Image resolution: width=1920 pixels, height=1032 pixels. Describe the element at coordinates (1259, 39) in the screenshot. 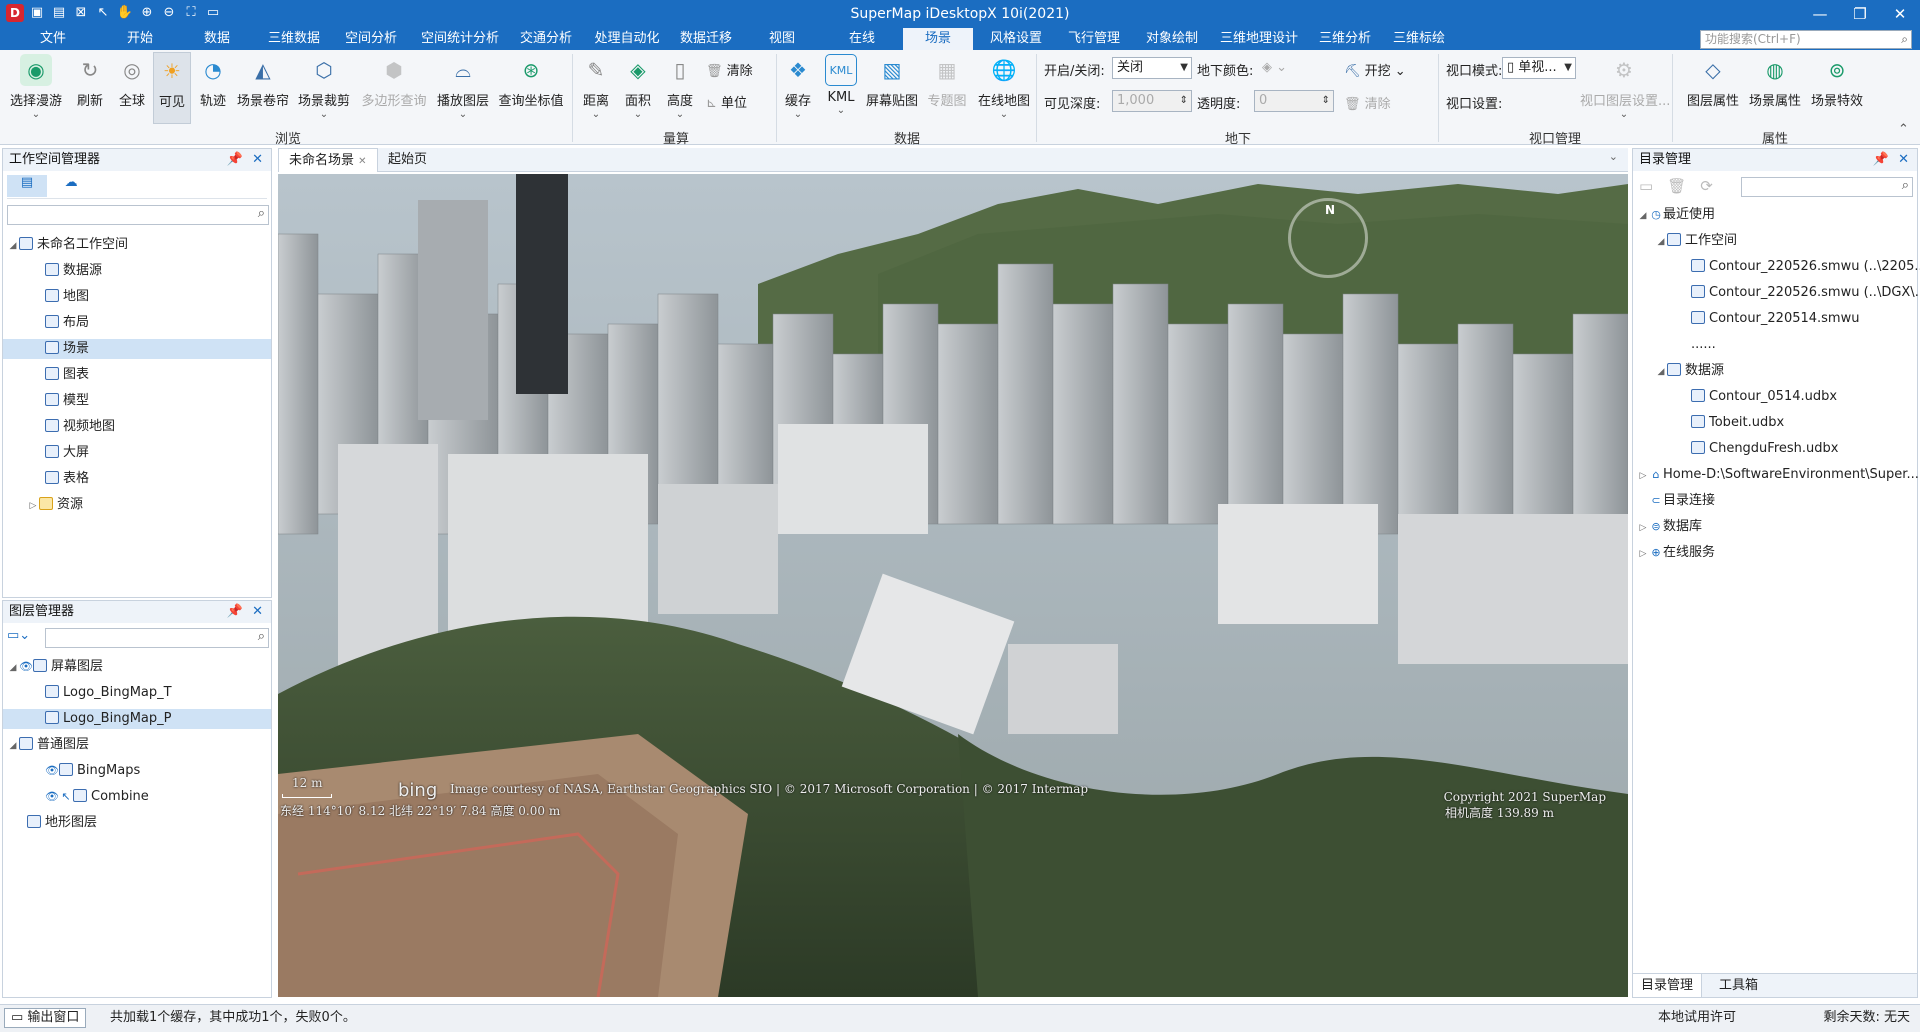

I see `tab-3d-geo-design: 三维地理设计` at that location.